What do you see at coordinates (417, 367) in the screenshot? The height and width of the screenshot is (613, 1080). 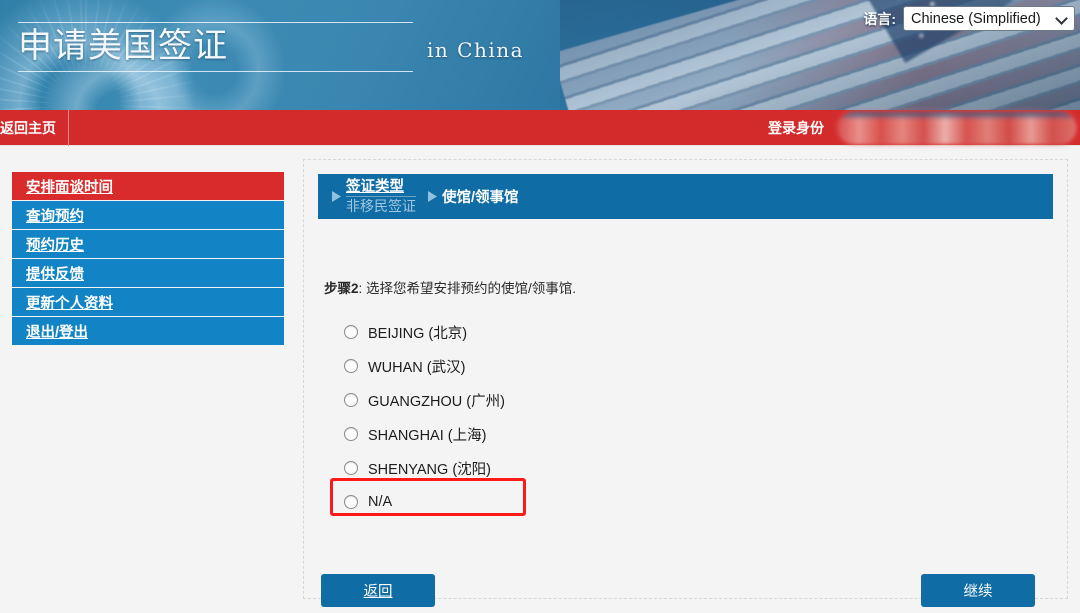 I see `radio-option-label: WUHAN (武汉)` at bounding box center [417, 367].